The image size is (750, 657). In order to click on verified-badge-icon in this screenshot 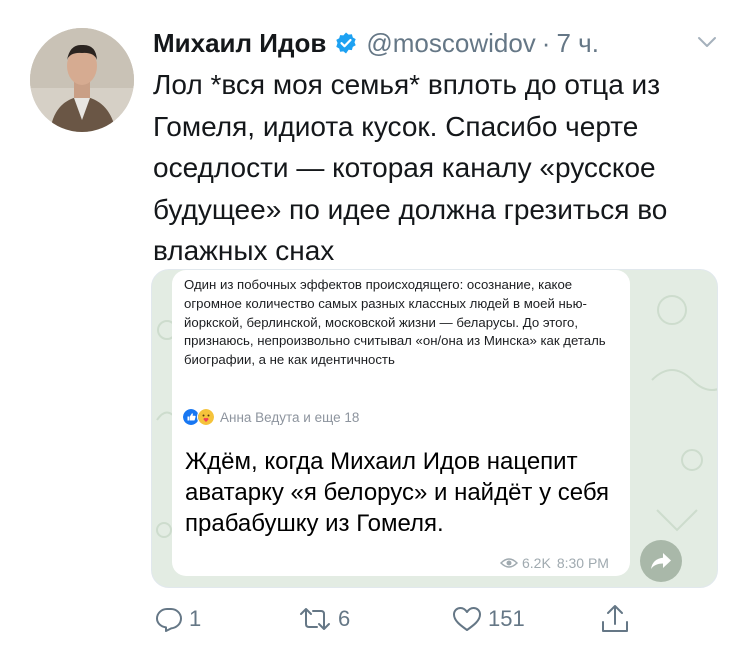, I will do `click(346, 43)`.